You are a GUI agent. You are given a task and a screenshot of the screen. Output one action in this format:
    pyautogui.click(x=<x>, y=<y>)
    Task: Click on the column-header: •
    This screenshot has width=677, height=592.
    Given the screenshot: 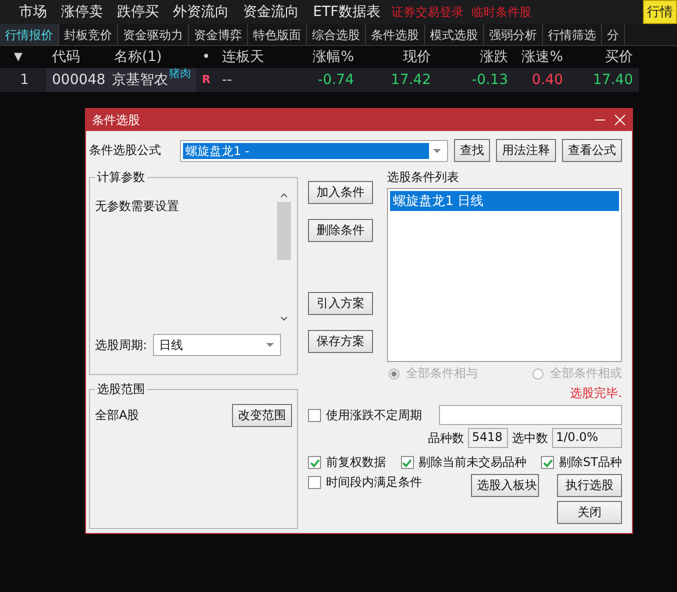 What is the action you would take?
    pyautogui.click(x=206, y=57)
    